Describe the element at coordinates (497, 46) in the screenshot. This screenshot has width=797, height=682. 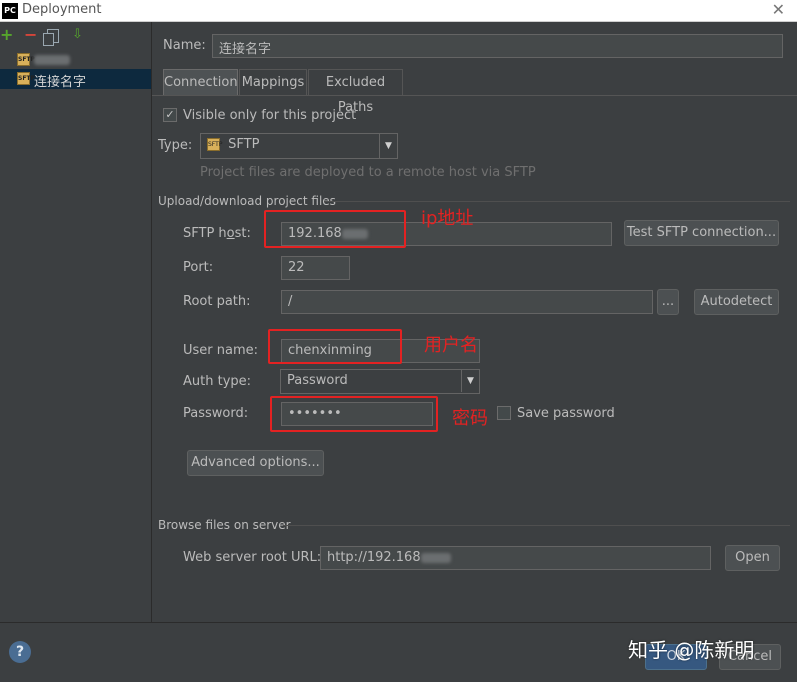
I see `name-input: 连接名字` at that location.